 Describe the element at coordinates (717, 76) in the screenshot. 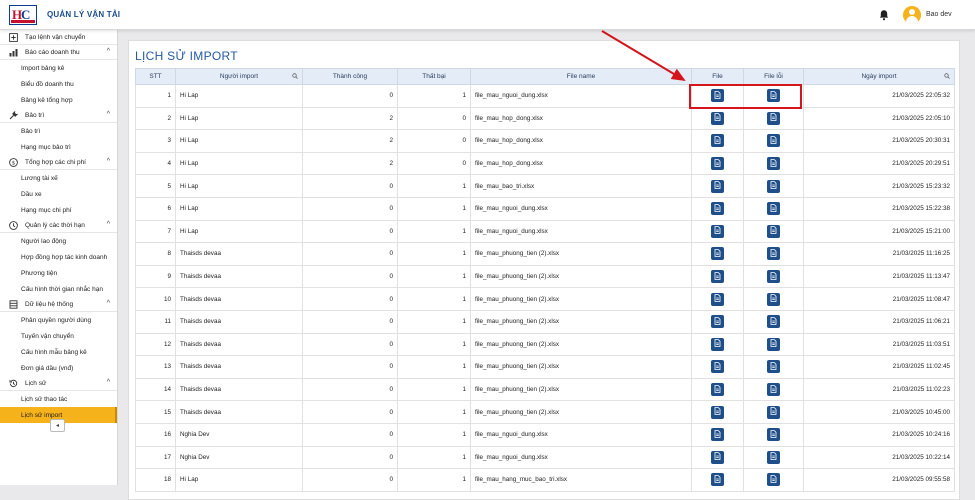

I see `column-header-label: File` at that location.